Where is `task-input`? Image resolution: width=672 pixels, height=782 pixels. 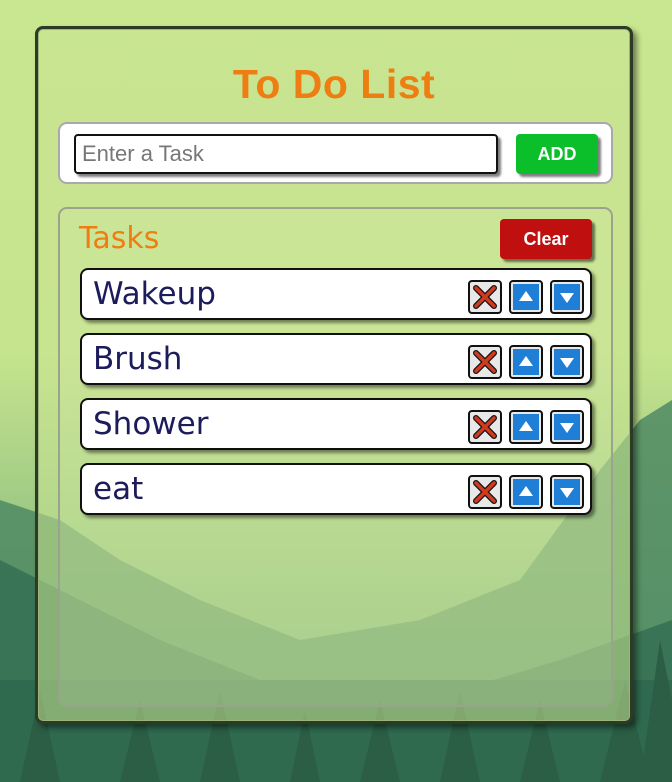
task-input is located at coordinates (286, 154).